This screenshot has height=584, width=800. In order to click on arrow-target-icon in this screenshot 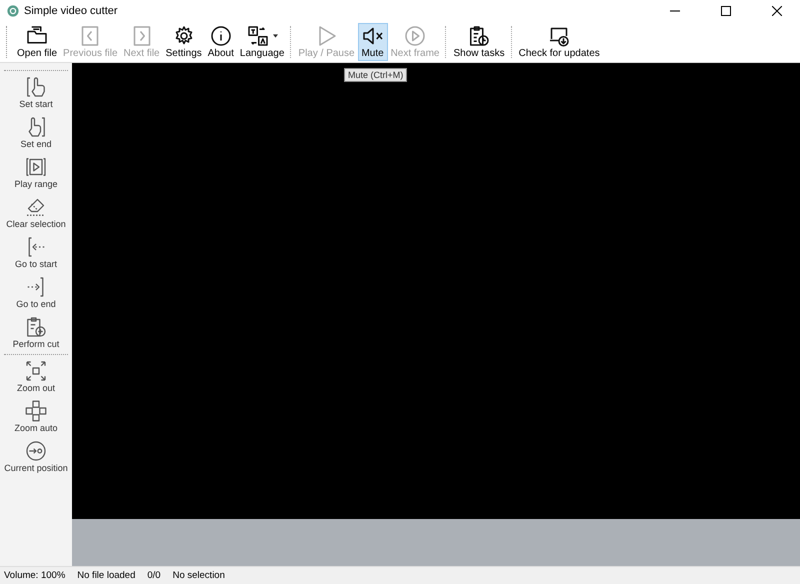, I will do `click(36, 451)`.